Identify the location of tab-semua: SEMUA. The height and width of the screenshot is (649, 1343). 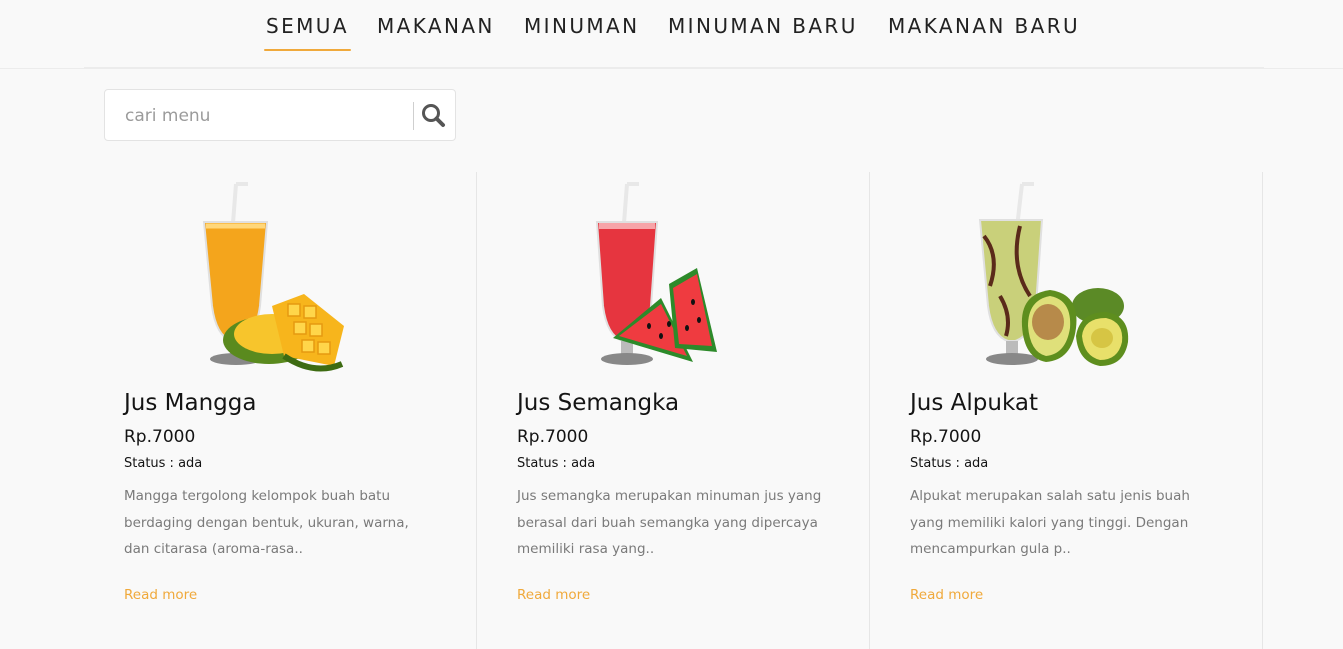
(307, 32).